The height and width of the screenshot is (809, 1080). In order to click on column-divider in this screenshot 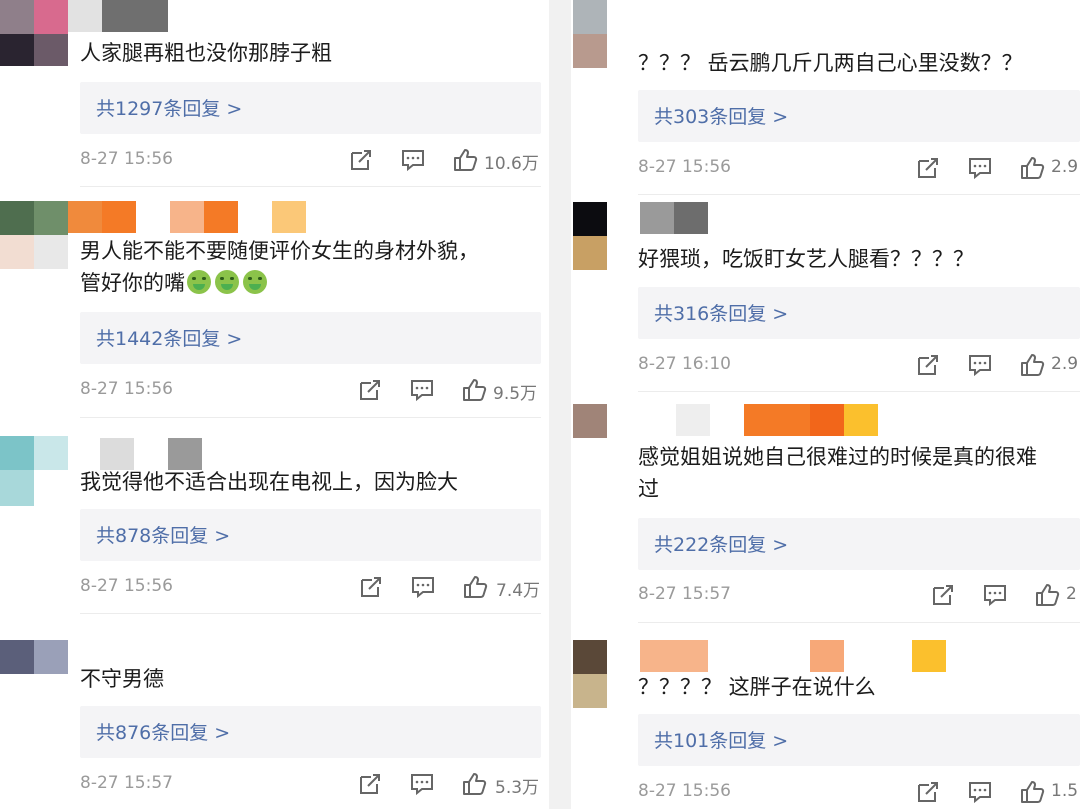, I will do `click(560, 404)`.